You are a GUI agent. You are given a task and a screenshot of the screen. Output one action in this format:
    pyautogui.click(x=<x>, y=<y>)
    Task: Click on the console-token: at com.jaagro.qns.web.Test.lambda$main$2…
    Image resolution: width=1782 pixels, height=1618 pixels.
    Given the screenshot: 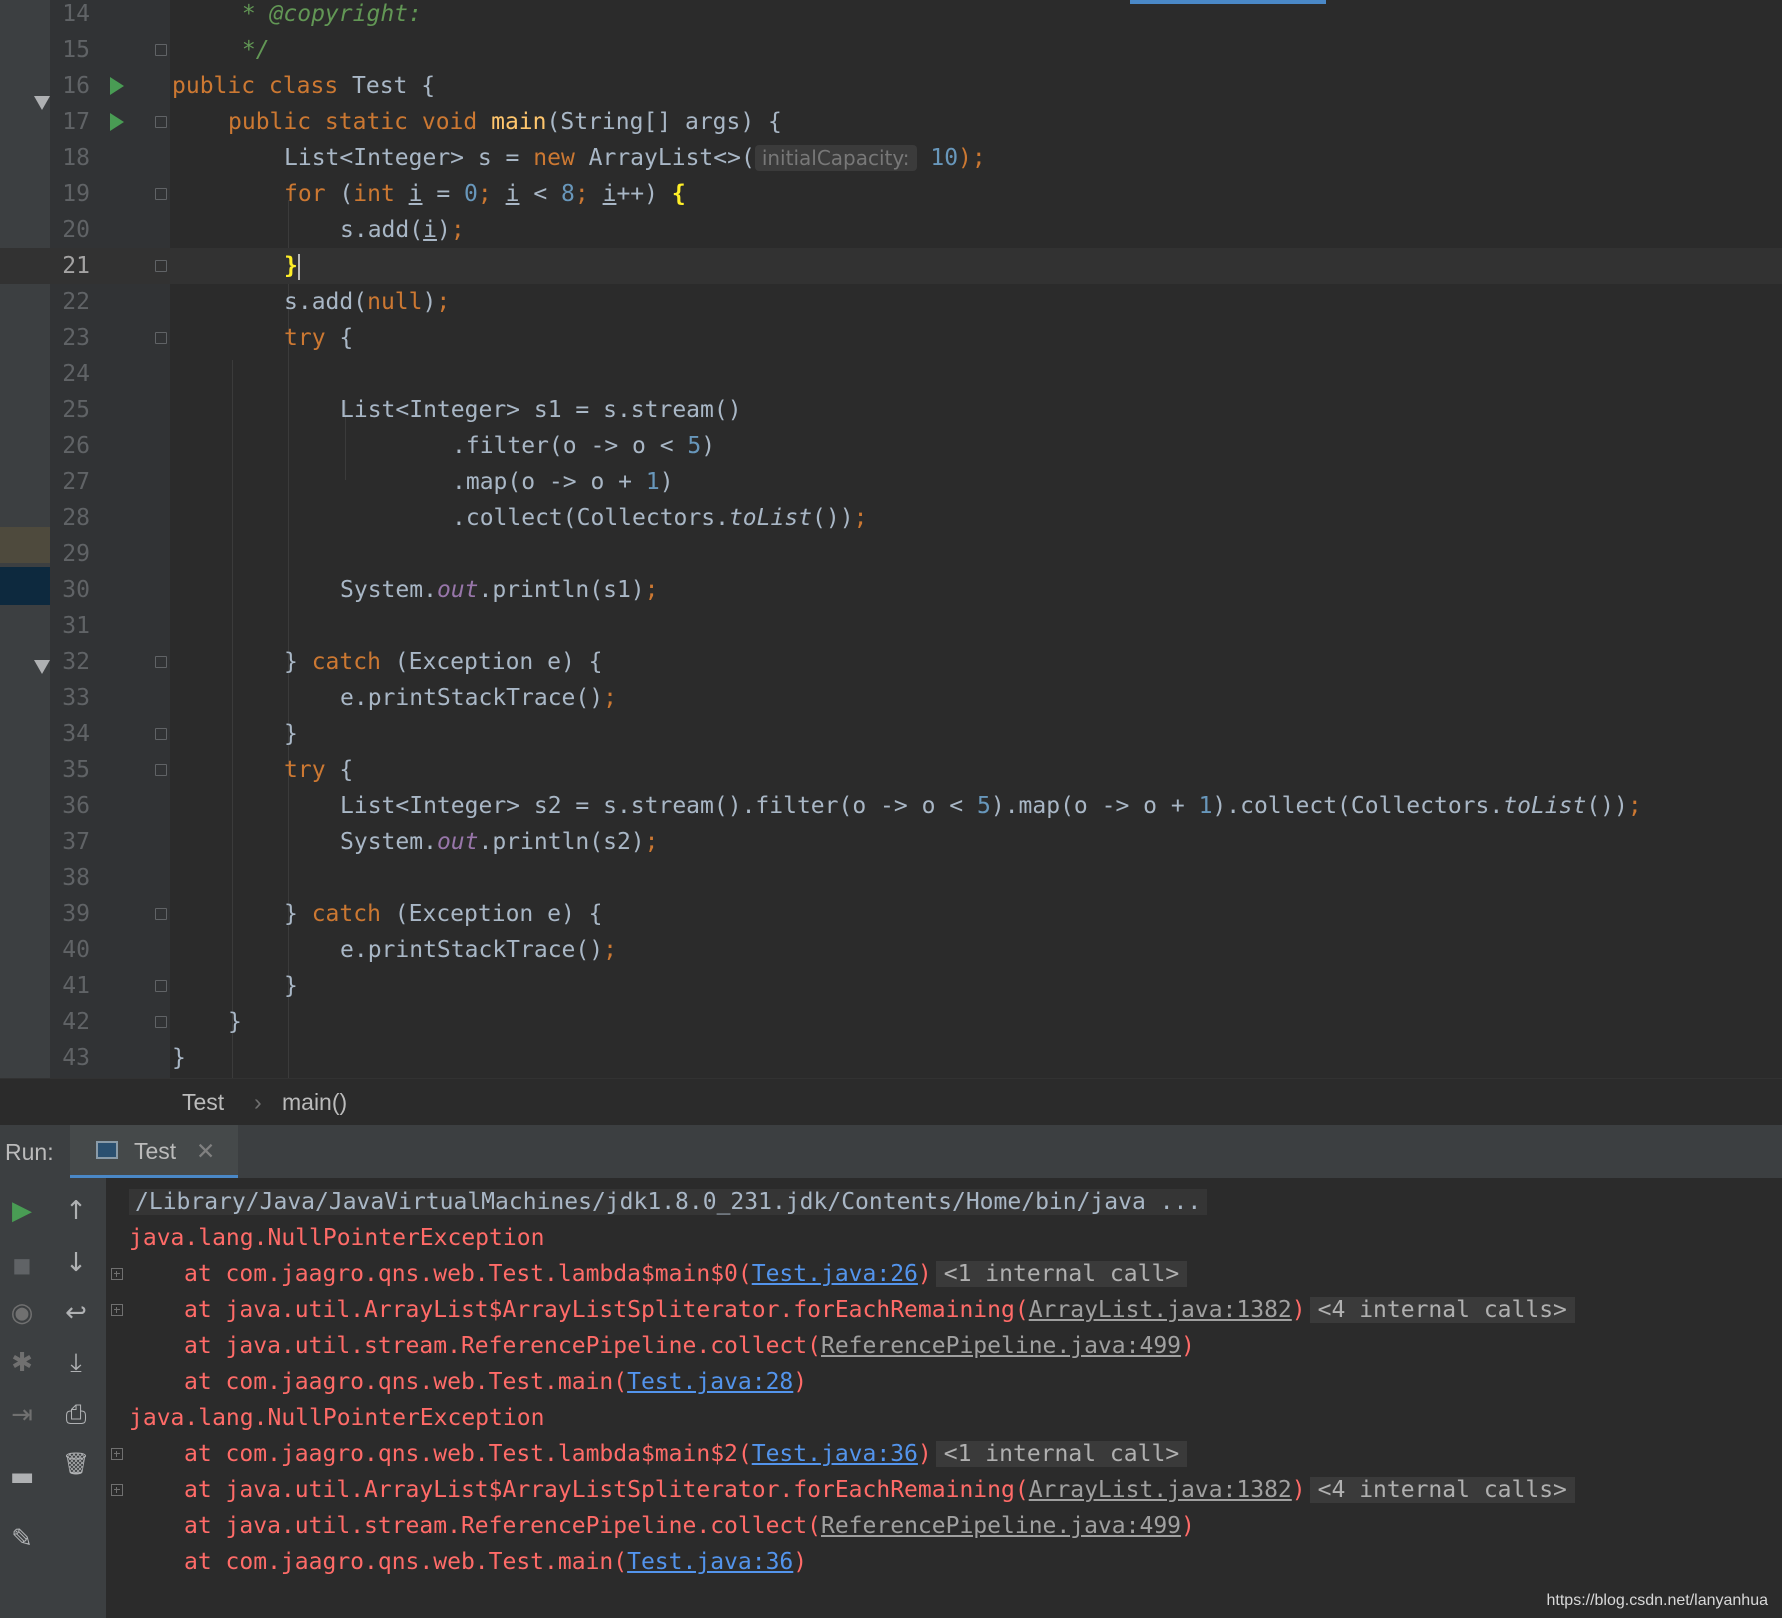 What is the action you would take?
    pyautogui.click(x=468, y=1454)
    